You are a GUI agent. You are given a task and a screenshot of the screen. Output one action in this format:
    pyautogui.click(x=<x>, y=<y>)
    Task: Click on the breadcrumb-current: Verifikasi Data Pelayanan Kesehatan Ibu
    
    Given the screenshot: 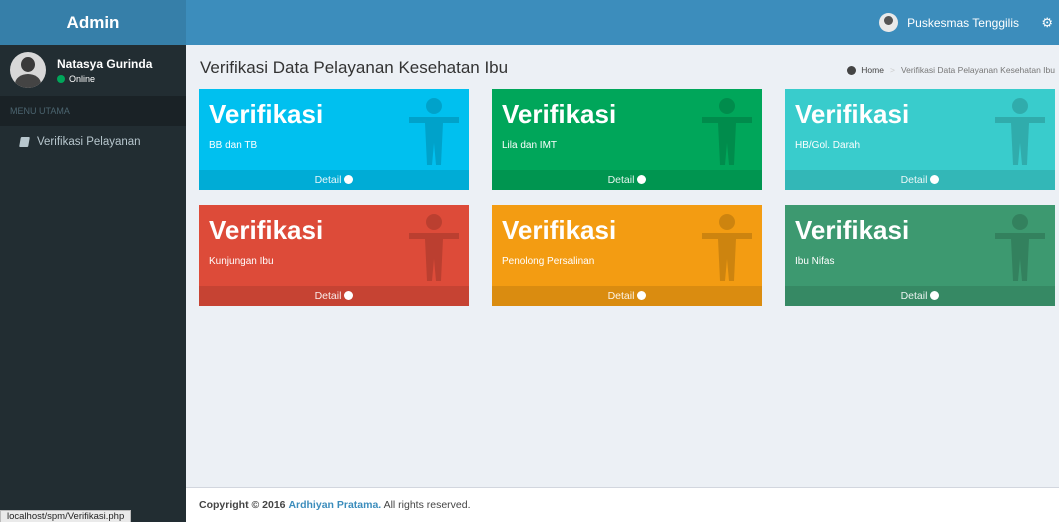 What is the action you would take?
    pyautogui.click(x=977, y=70)
    